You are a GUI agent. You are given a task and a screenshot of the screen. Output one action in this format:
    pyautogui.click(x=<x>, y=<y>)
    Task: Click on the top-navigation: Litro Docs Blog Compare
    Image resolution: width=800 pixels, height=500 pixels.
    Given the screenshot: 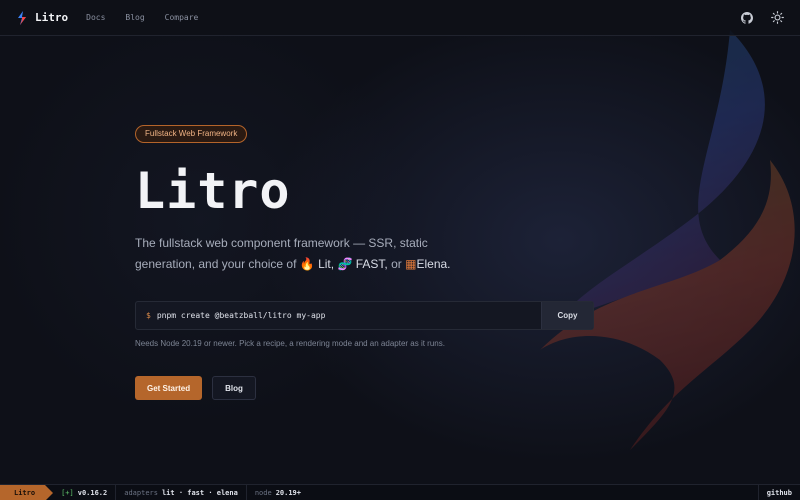 What is the action you would take?
    pyautogui.click(x=400, y=18)
    